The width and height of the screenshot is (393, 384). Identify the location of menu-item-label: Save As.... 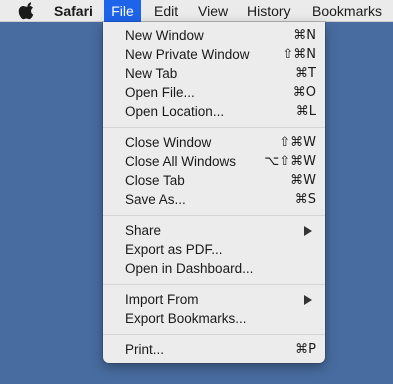
(155, 199).